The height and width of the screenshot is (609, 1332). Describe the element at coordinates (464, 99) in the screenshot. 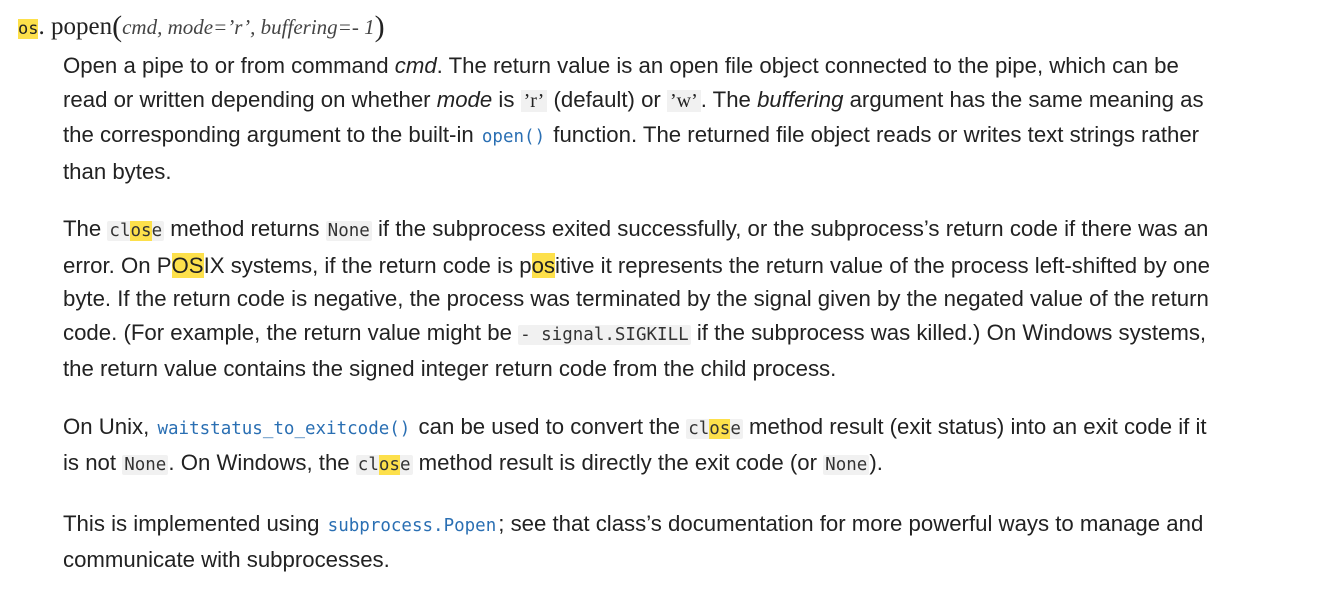

I see `emphasis-mode: mode` at that location.